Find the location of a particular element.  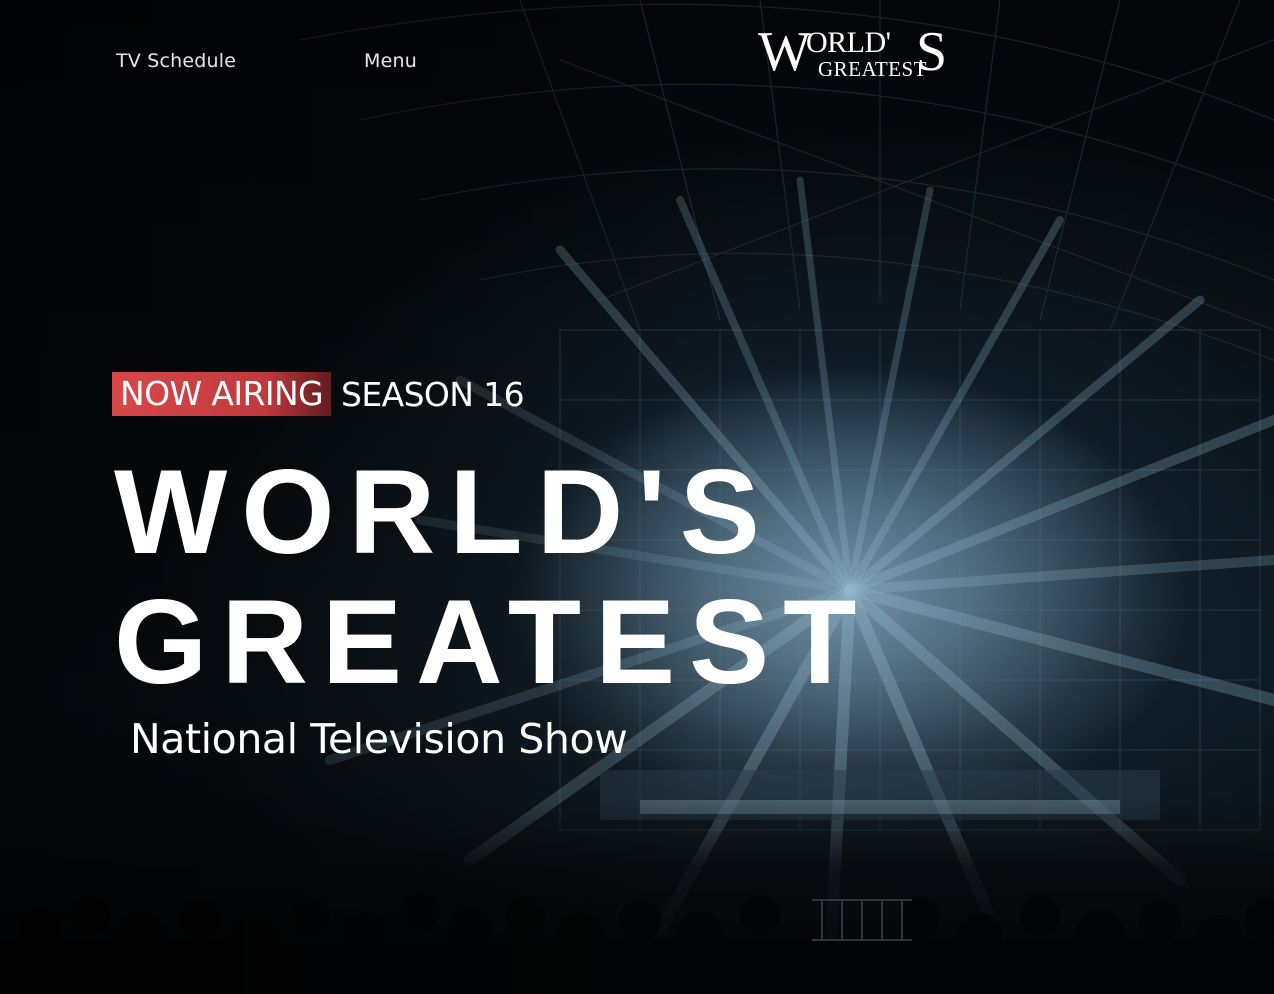

now-airing-badge: NOW AIRING is located at coordinates (222, 394).